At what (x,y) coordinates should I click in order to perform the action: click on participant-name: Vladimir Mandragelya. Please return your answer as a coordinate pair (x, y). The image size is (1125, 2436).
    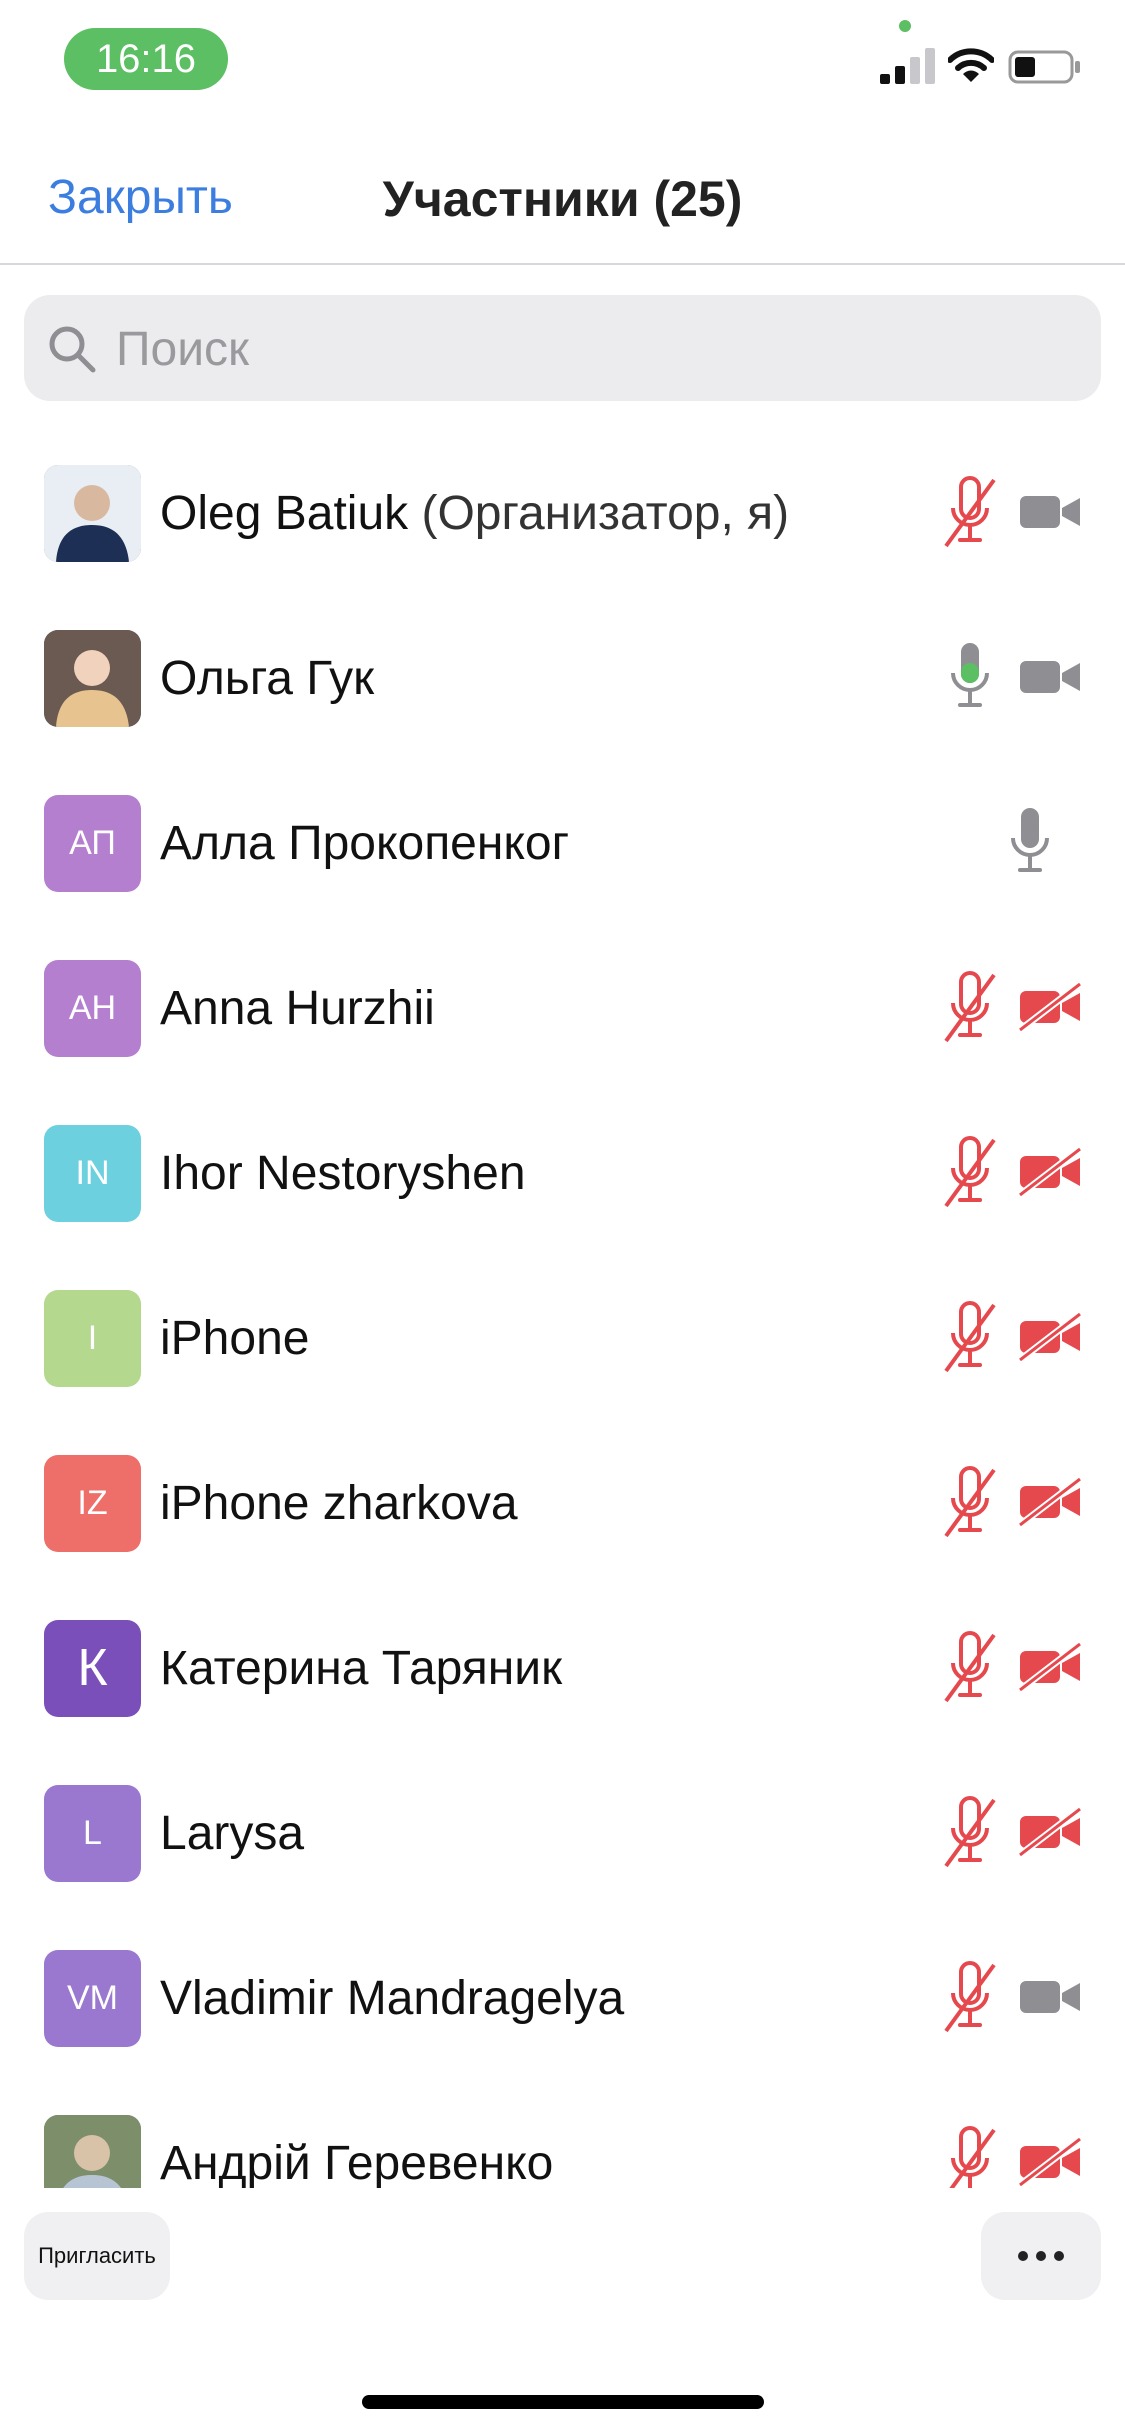
    Looking at the image, I should click on (392, 1998).